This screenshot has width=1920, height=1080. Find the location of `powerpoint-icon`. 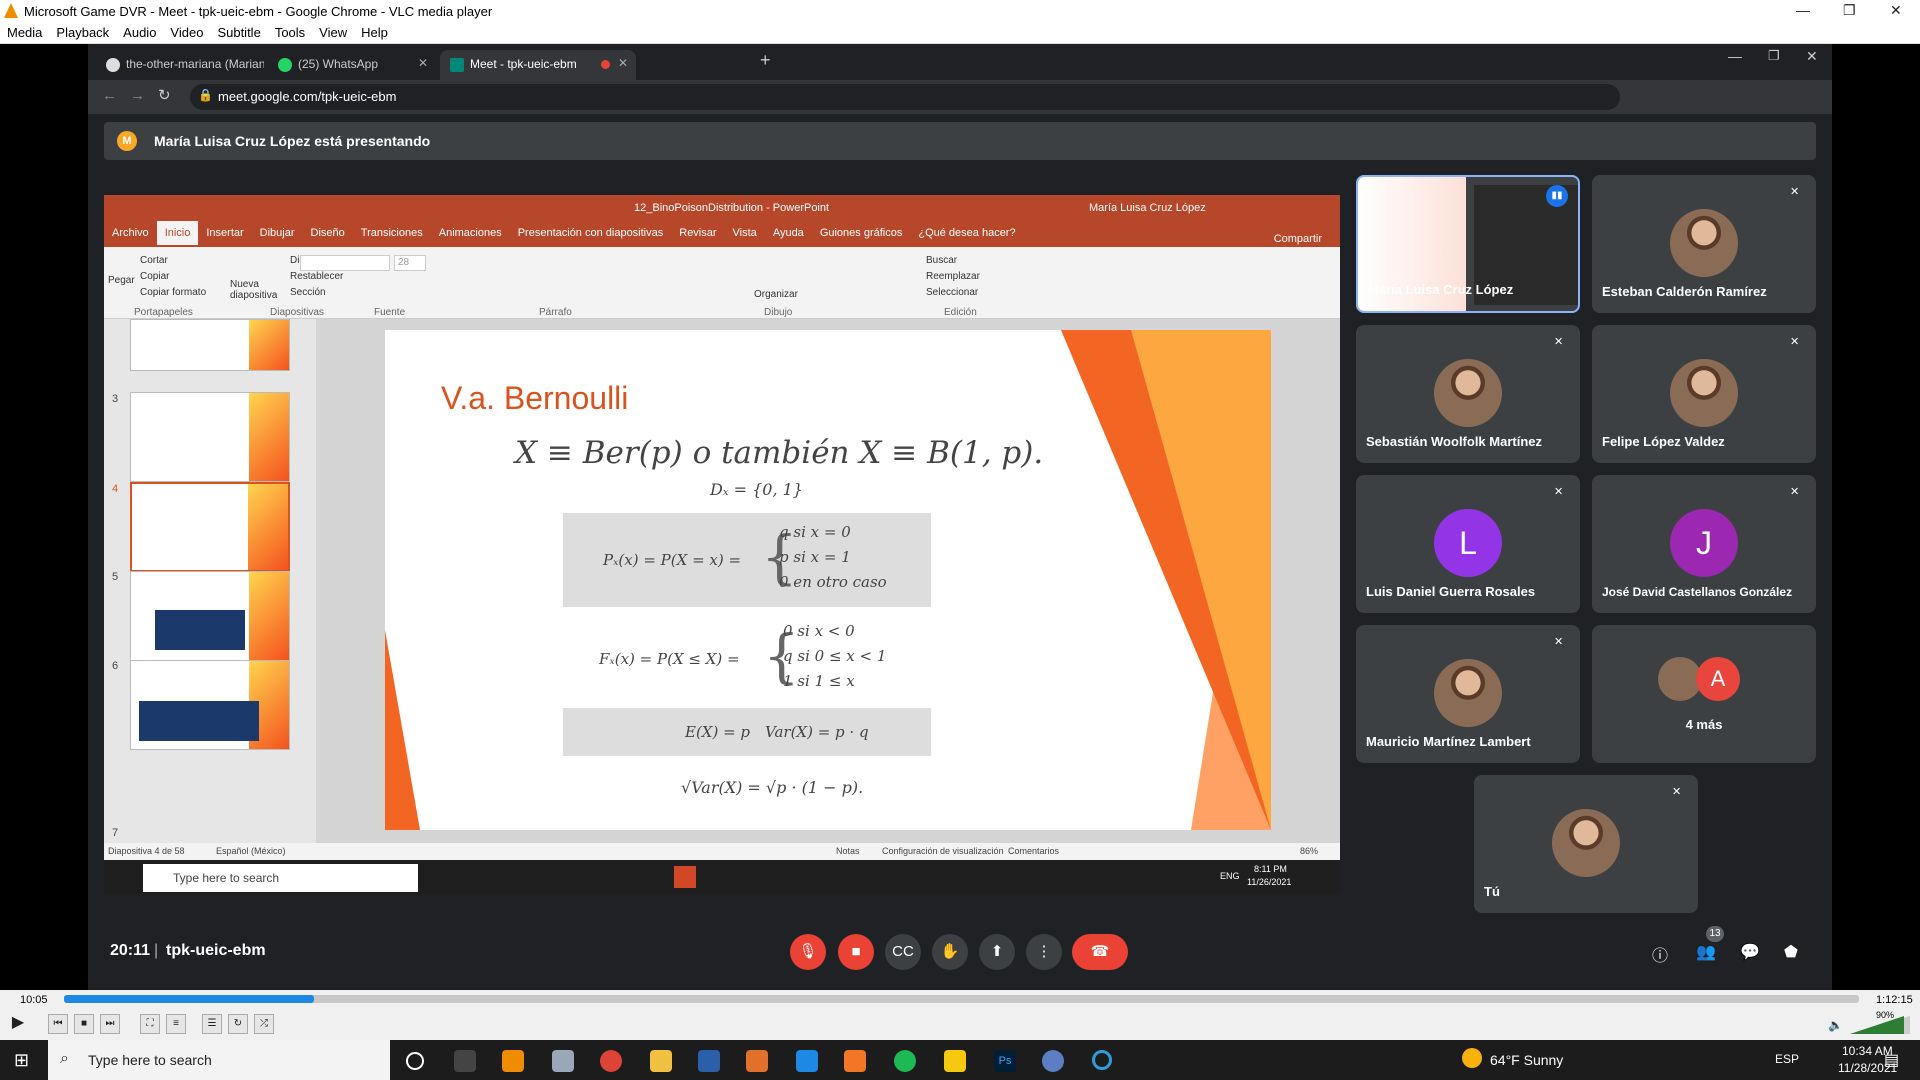

powerpoint-icon is located at coordinates (685, 877).